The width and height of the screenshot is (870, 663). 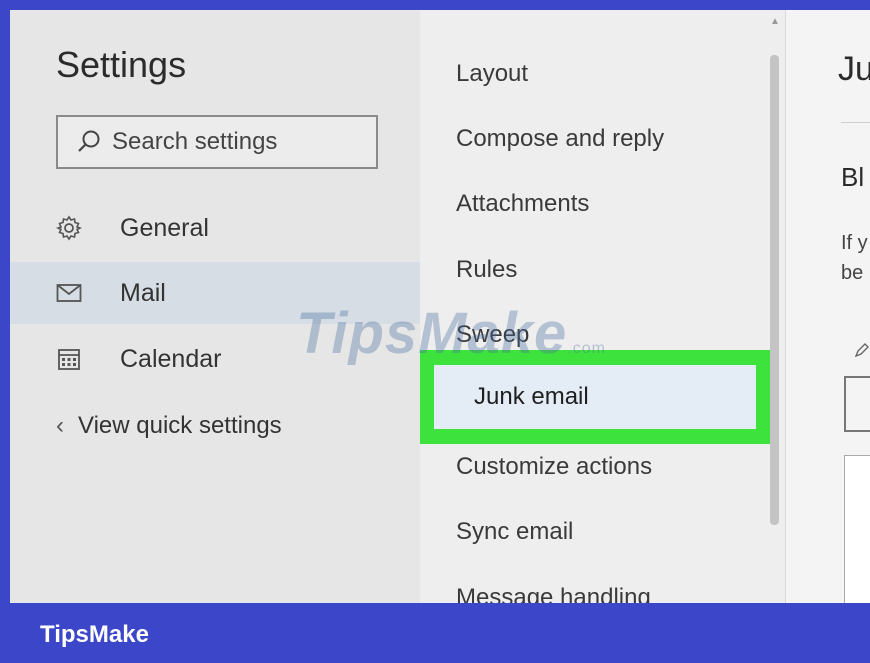 I want to click on detail-title: Ju, so click(x=854, y=69).